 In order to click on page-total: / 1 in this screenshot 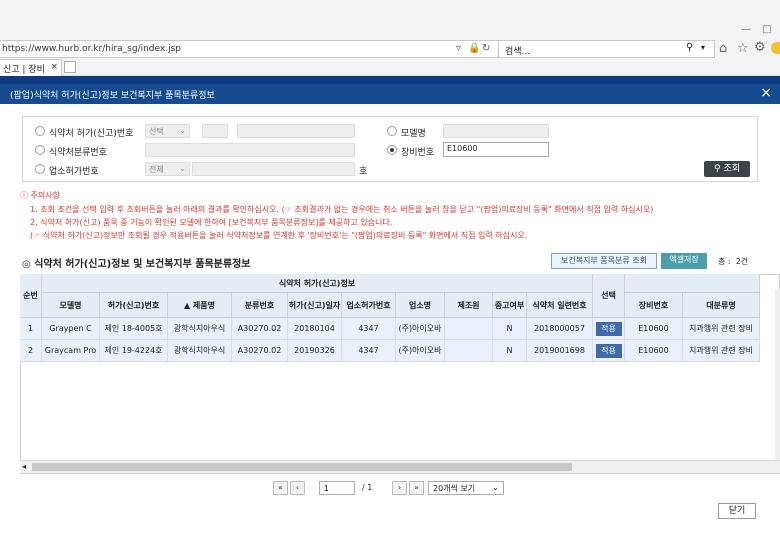, I will do `click(367, 487)`.